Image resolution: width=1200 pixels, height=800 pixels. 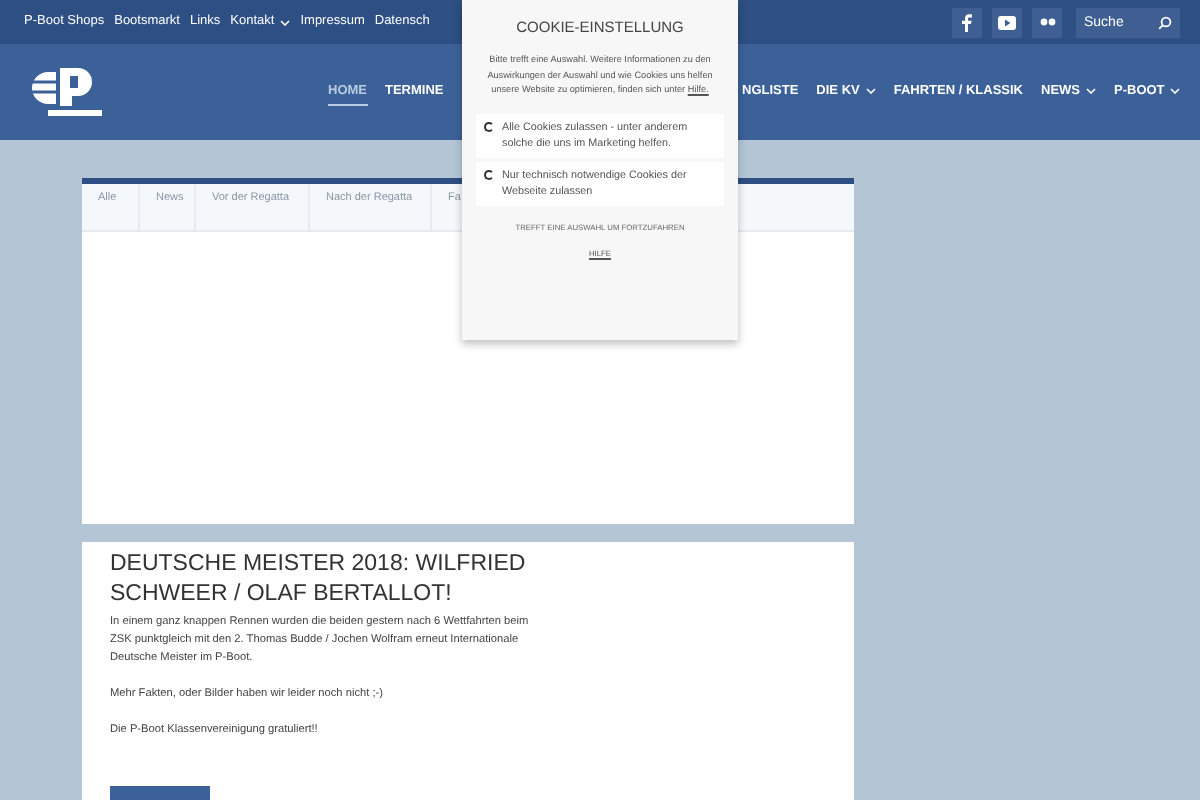 What do you see at coordinates (1165, 22) in the screenshot?
I see `search-icon` at bounding box center [1165, 22].